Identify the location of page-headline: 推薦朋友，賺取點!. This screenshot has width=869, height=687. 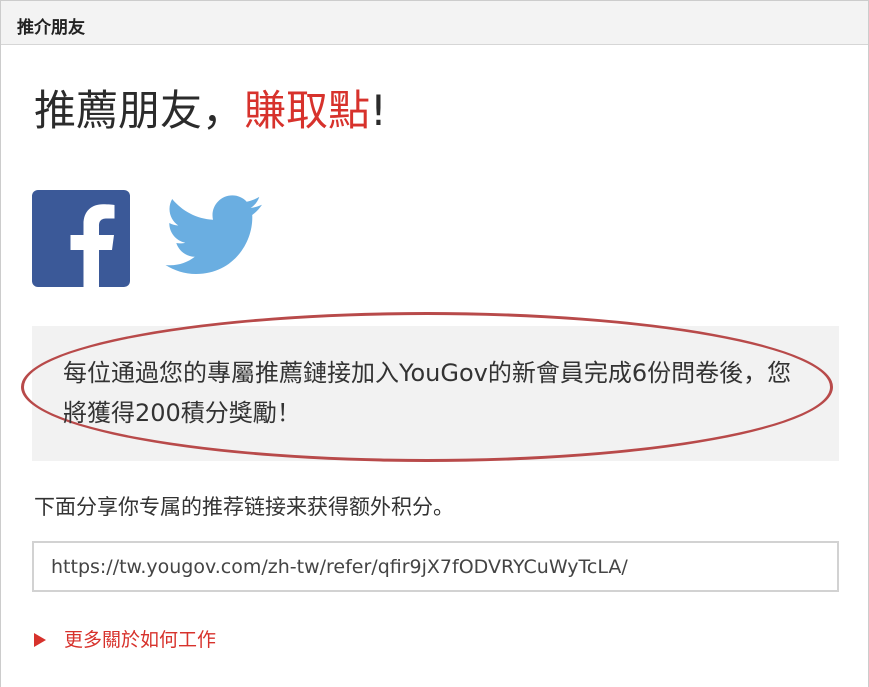
(210, 111).